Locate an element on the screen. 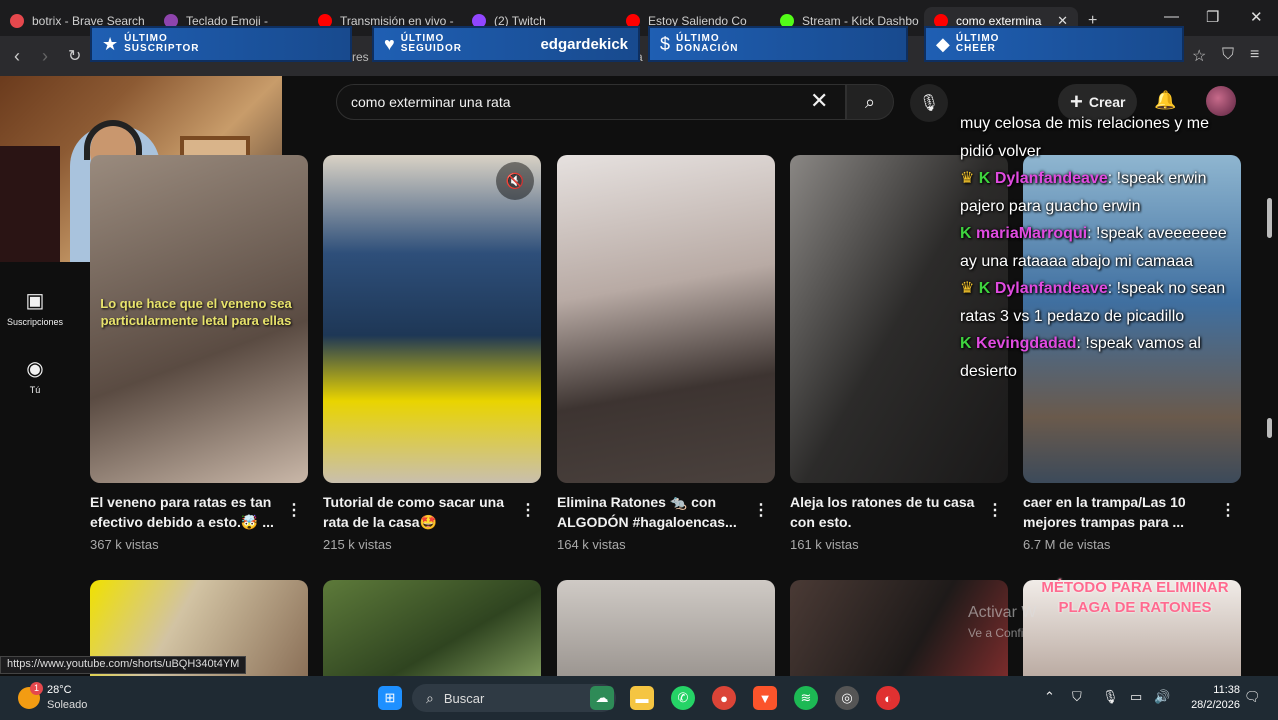 This screenshot has height=720, width=1278. reload-icon: ↻ is located at coordinates (74, 56).